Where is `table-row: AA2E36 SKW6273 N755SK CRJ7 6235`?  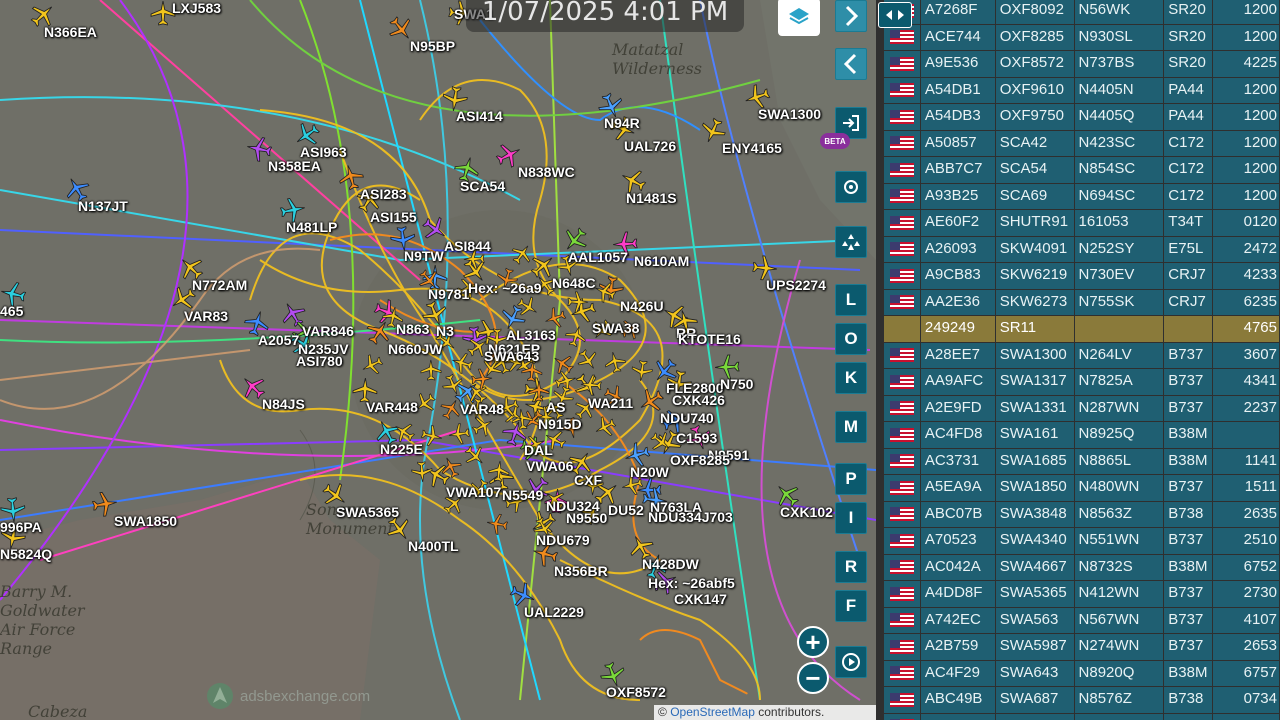
table-row: AA2E36 SKW6273 N755SK CRJ7 6235 is located at coordinates (1082, 303).